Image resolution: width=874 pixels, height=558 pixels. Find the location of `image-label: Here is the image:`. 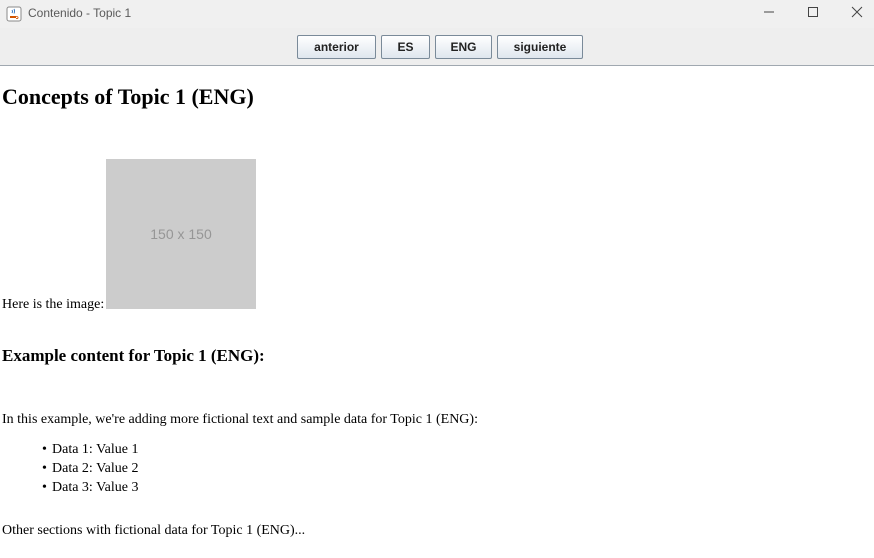

image-label: Here is the image: is located at coordinates (53, 304).